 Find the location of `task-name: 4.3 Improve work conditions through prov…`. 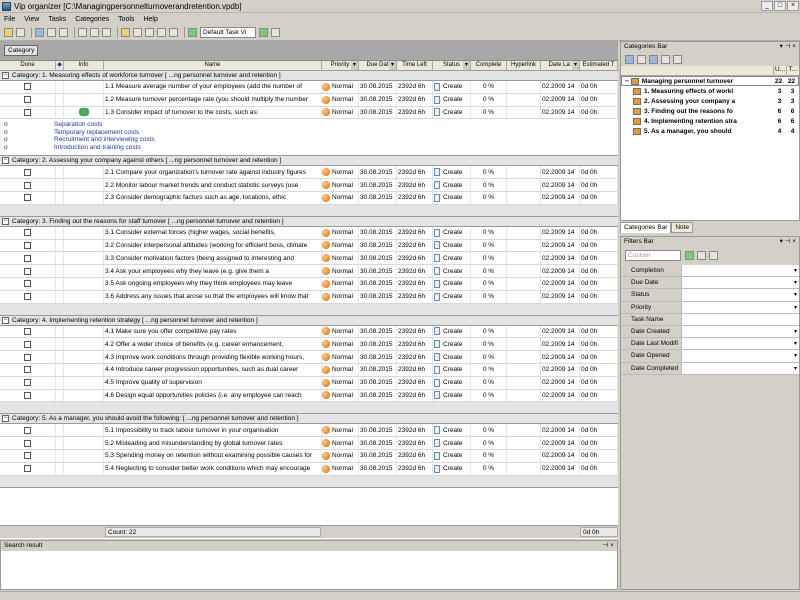

task-name: 4.3 Improve work conditions through prov… is located at coordinates (213, 357).